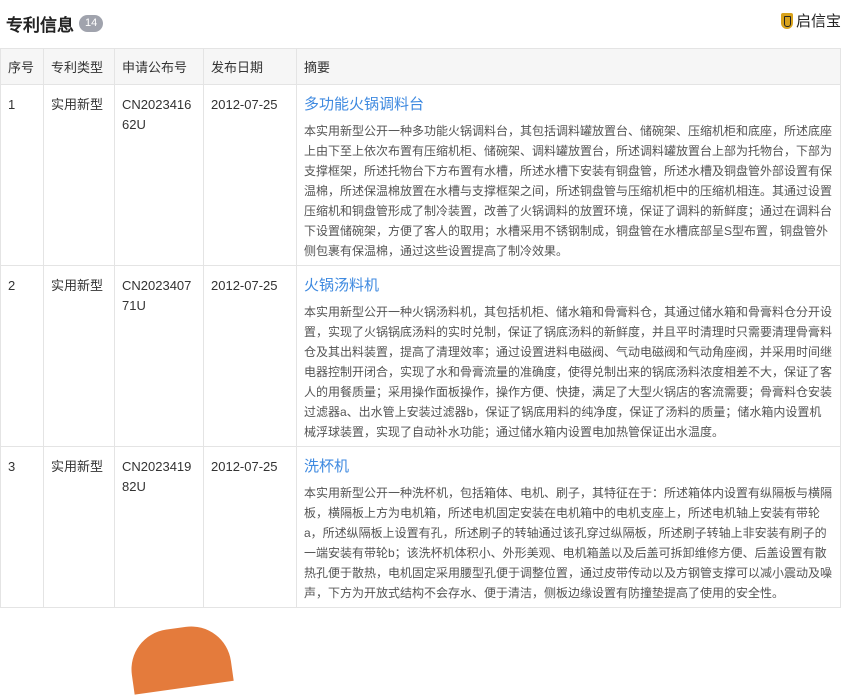 The height and width of the screenshot is (695, 849). What do you see at coordinates (568, 467) in the screenshot?
I see `patent-name-link: 洗杯机` at bounding box center [568, 467].